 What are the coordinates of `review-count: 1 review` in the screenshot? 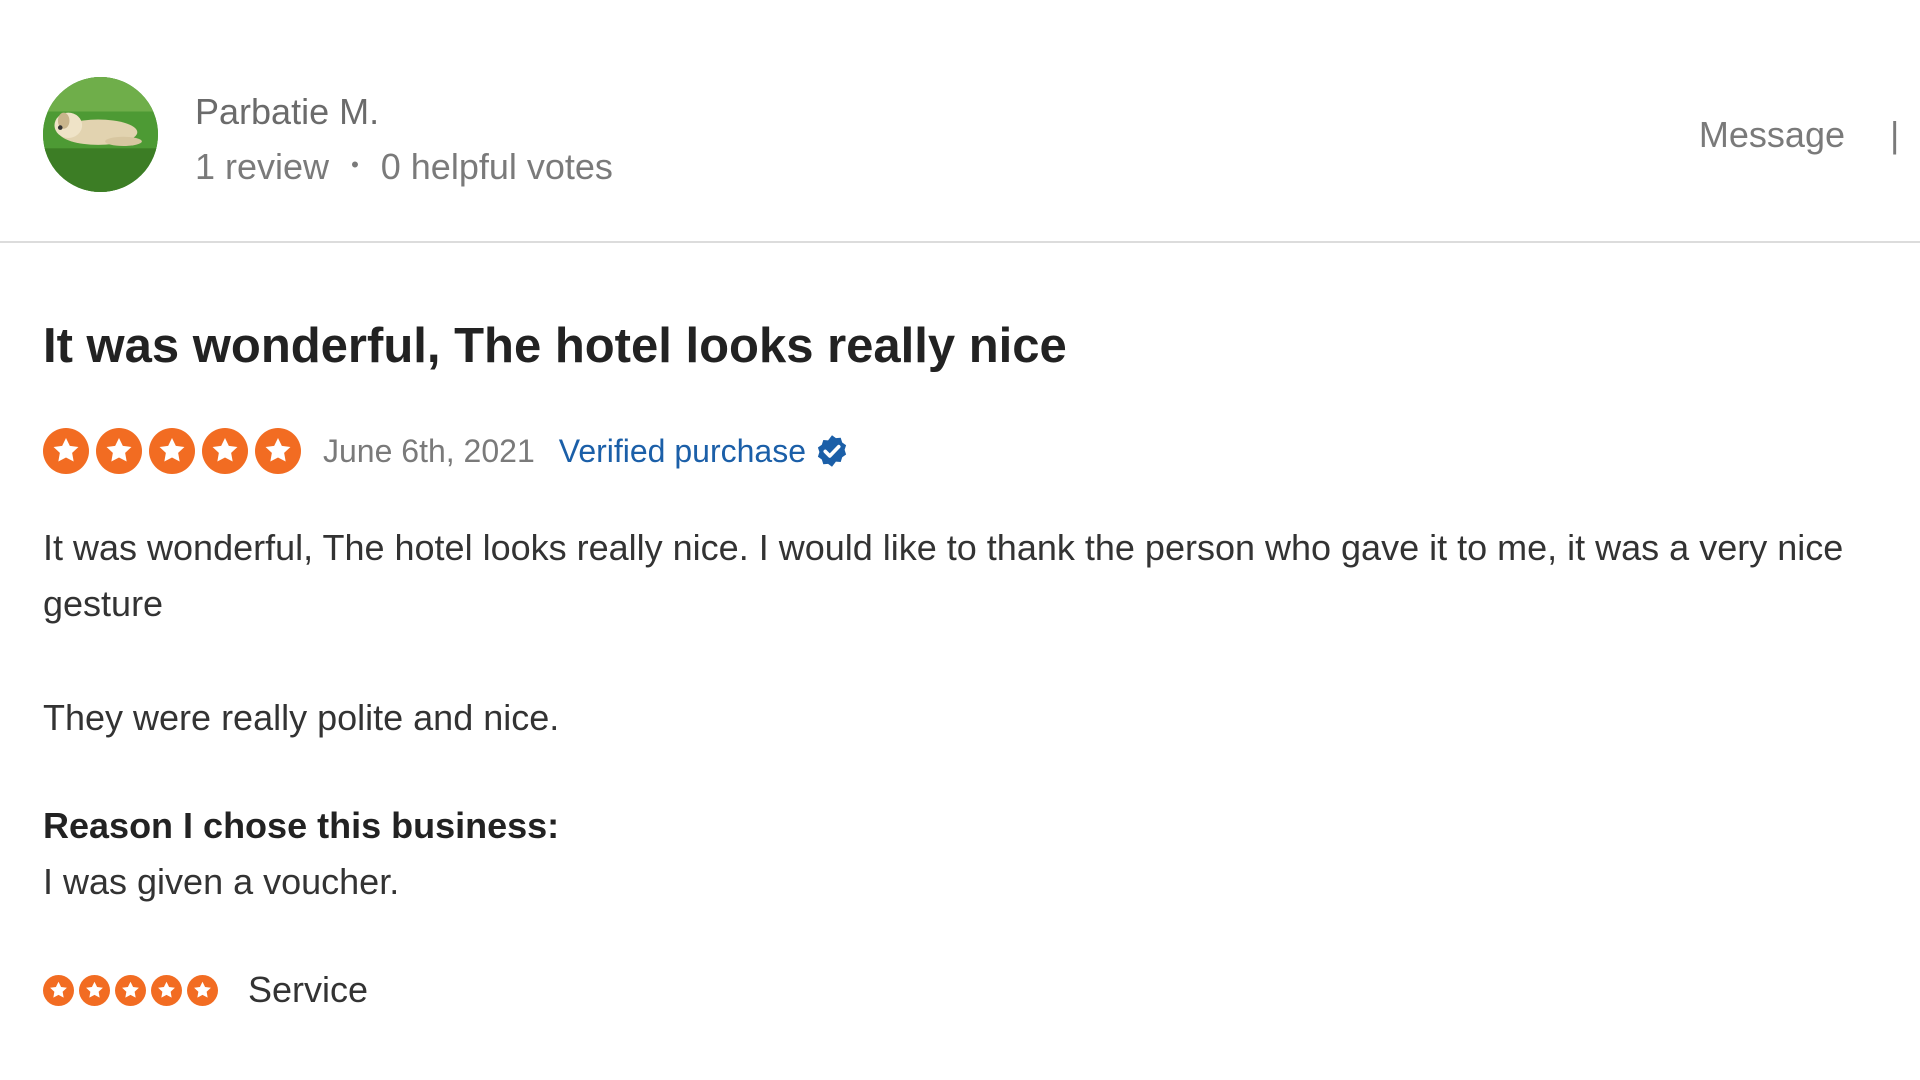 It's located at (262, 166).